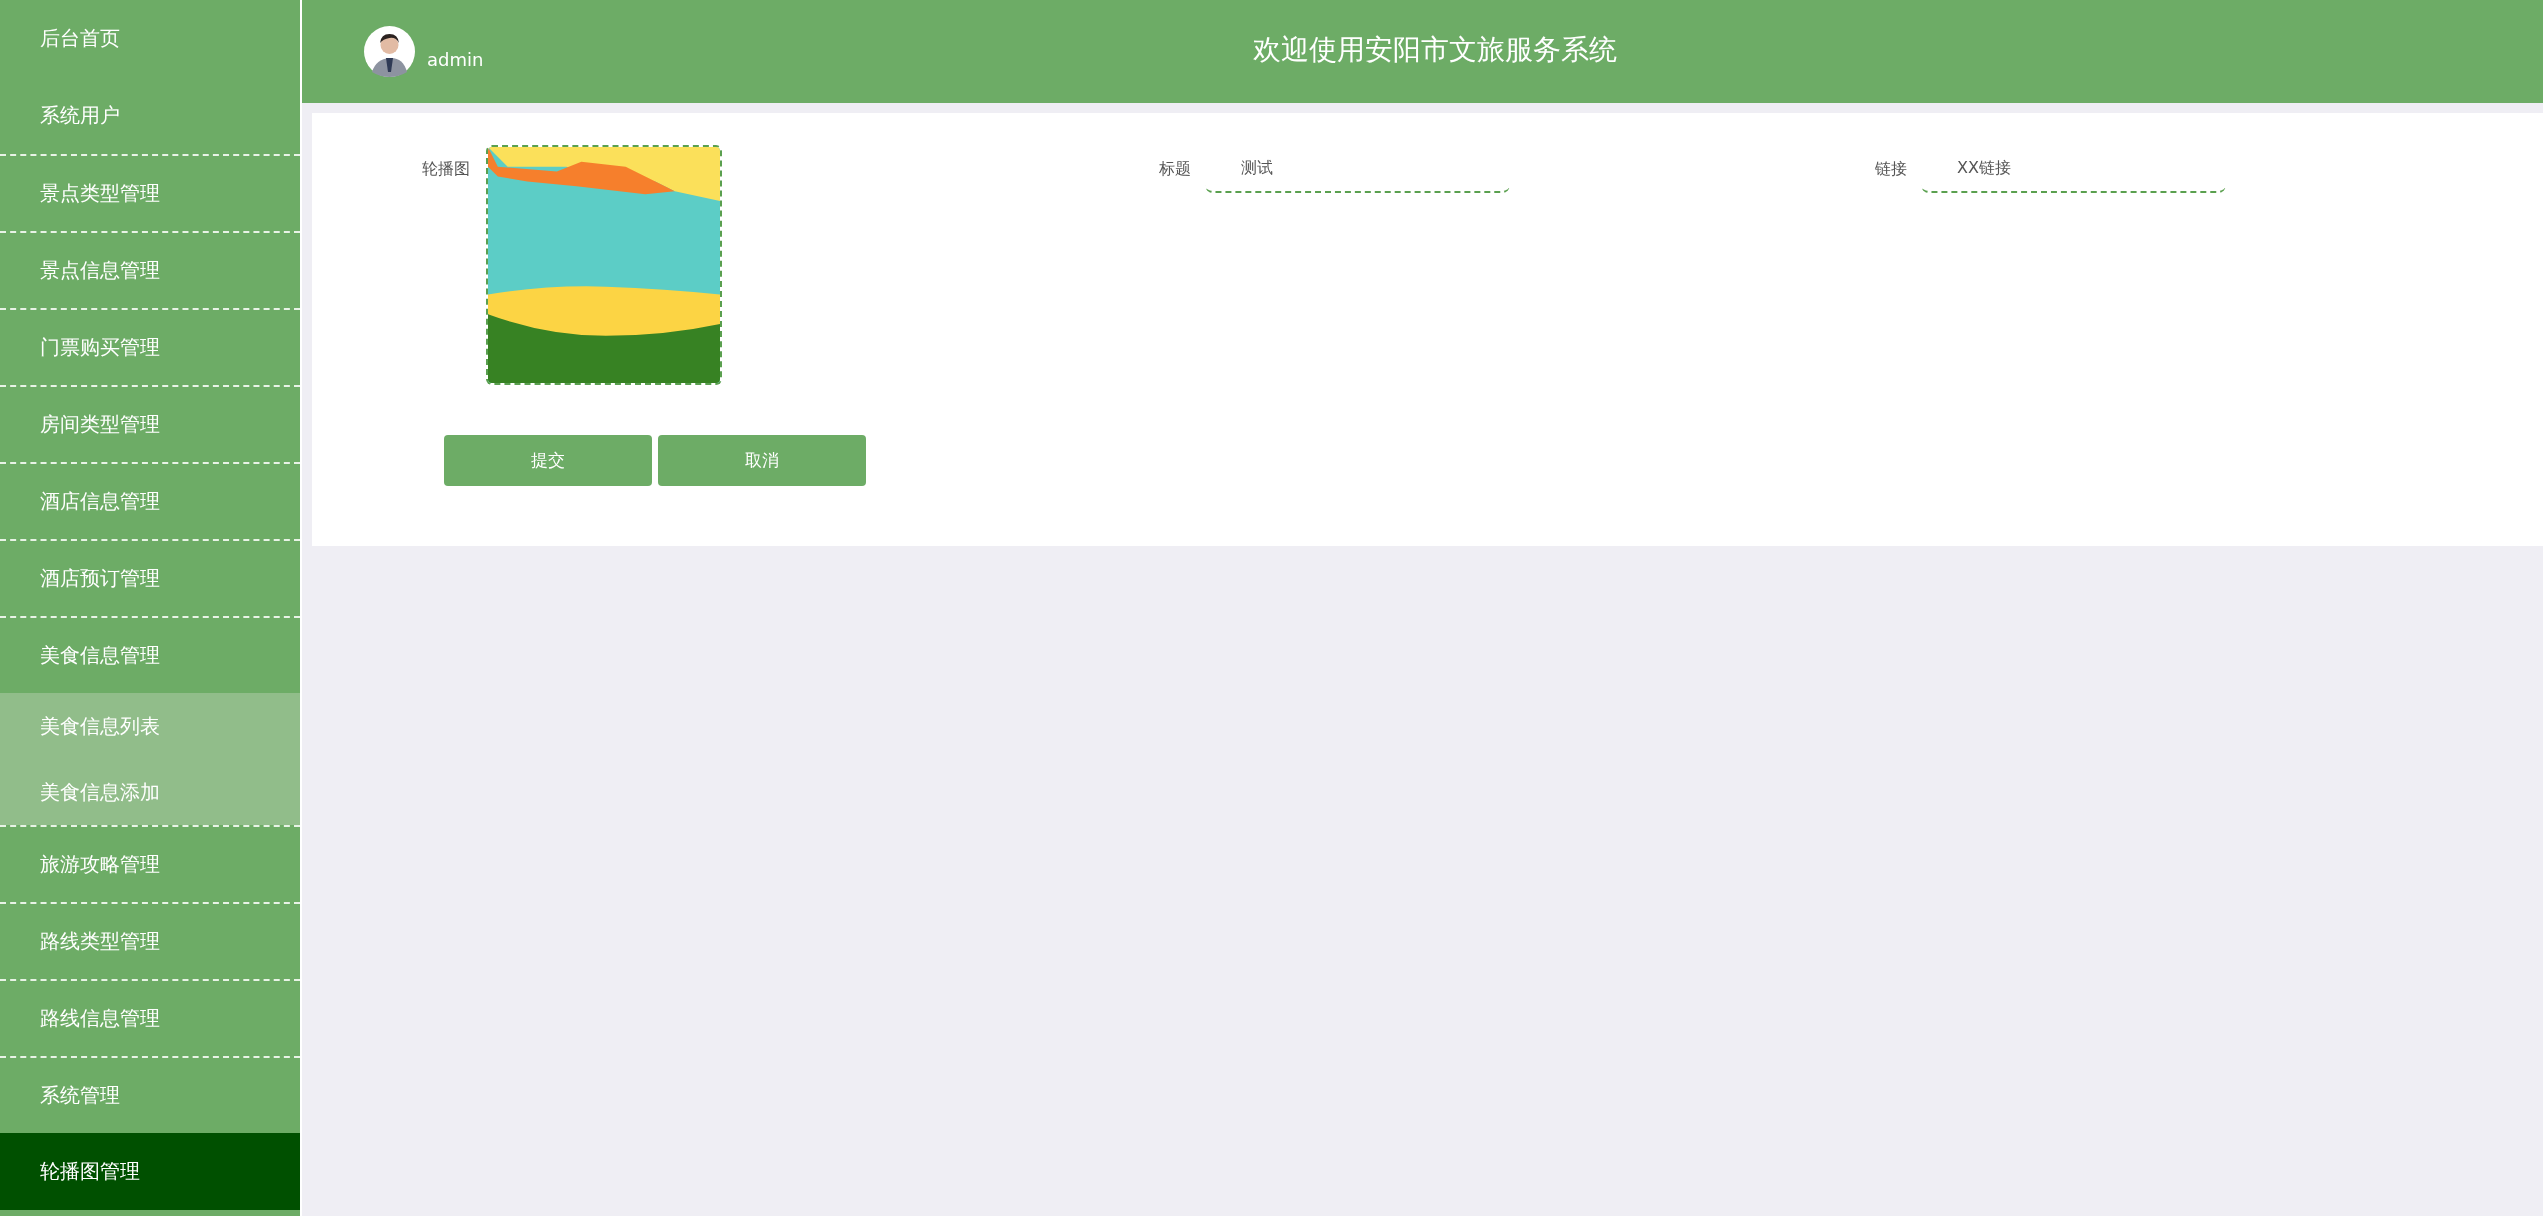 Image resolution: width=2543 pixels, height=1216 pixels. What do you see at coordinates (1891, 169) in the screenshot?
I see `field-label: 链接` at bounding box center [1891, 169].